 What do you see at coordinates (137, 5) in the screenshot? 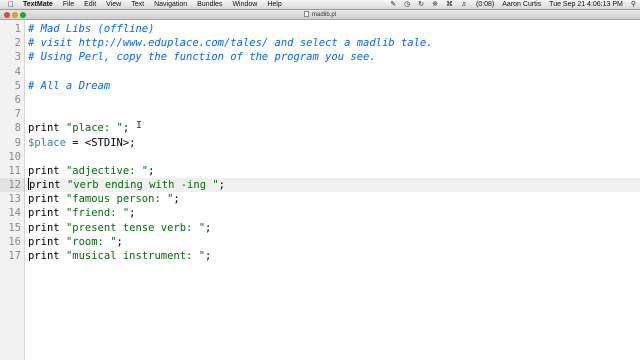
I see `menu-text: Text` at bounding box center [137, 5].